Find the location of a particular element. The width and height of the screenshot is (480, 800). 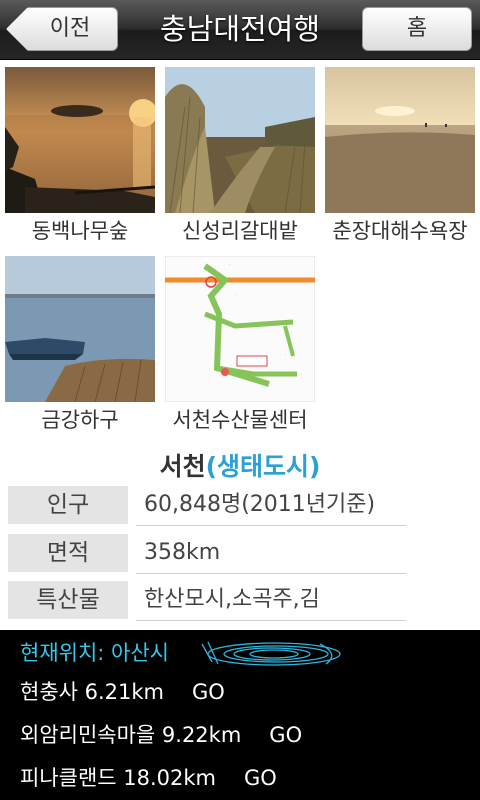

gallery-caption: 서천수산물센터 is located at coordinates (240, 420).